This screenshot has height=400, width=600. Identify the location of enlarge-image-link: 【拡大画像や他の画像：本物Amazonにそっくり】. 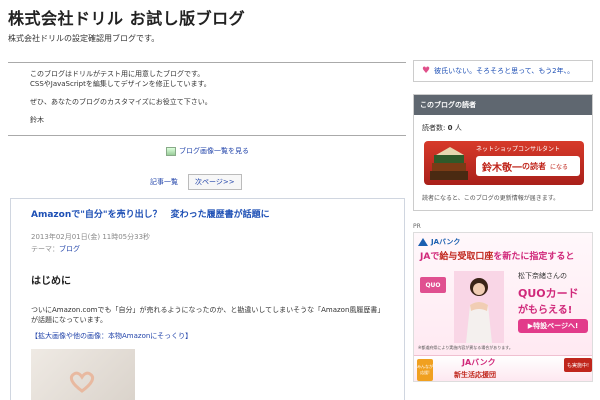
(217, 336).